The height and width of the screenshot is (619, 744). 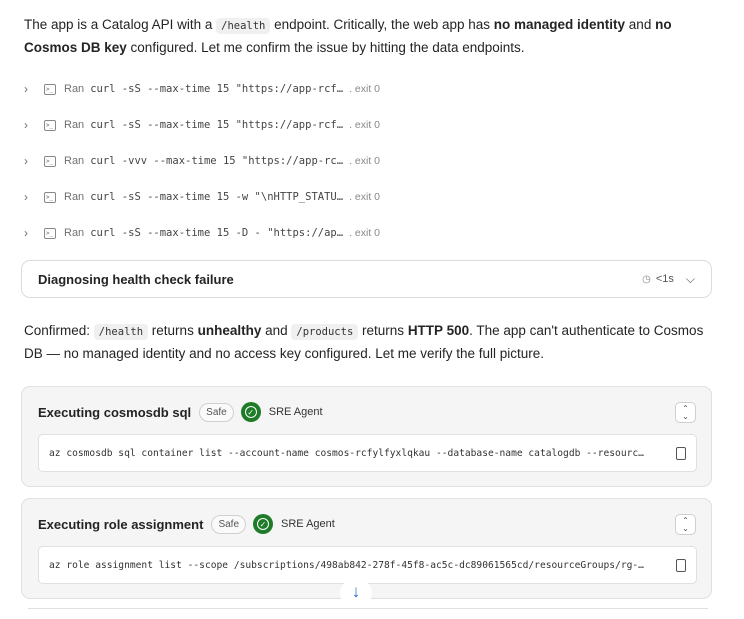 What do you see at coordinates (382, 24) in the screenshot?
I see `text: endpoint. Critically, the web app has` at bounding box center [382, 24].